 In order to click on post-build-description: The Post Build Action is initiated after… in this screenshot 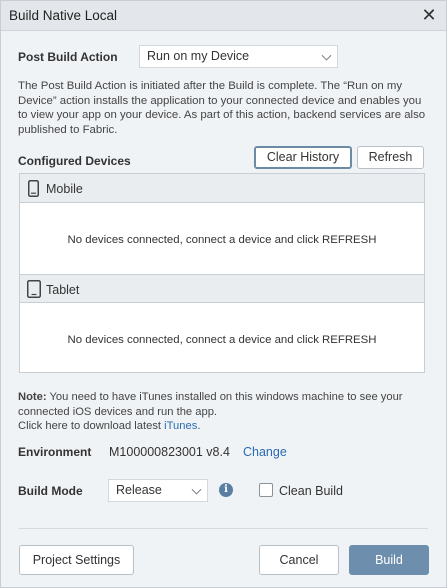, I will do `click(222, 108)`.